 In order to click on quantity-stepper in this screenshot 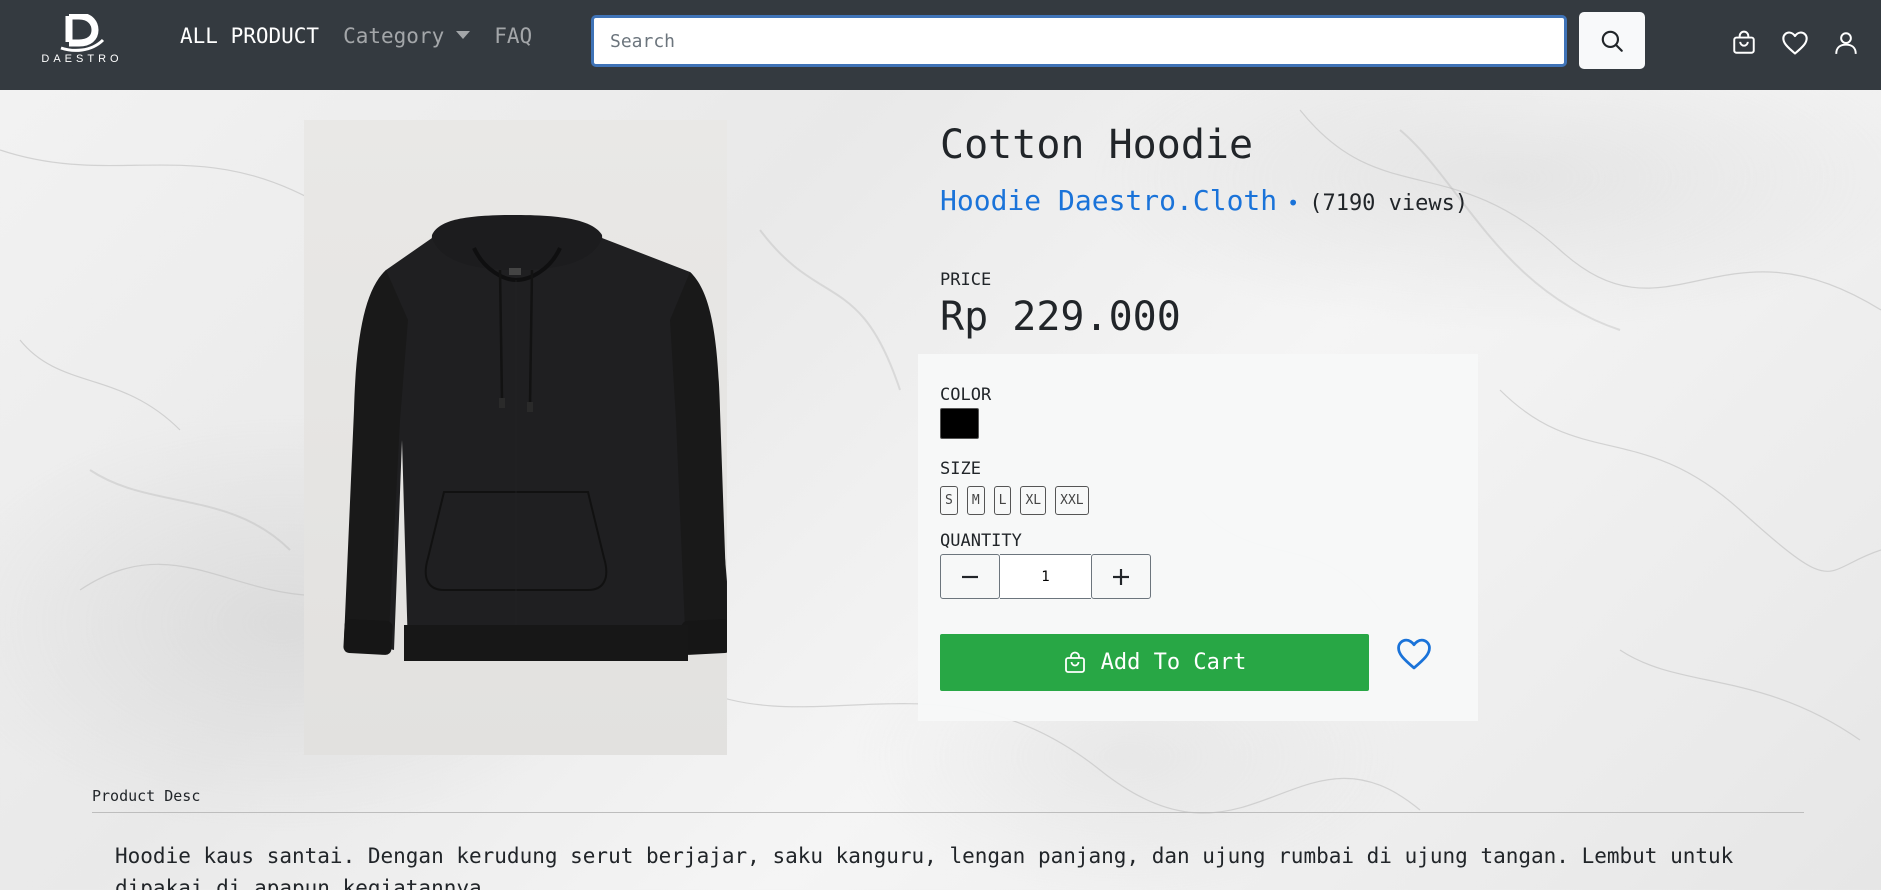, I will do `click(1045, 576)`.